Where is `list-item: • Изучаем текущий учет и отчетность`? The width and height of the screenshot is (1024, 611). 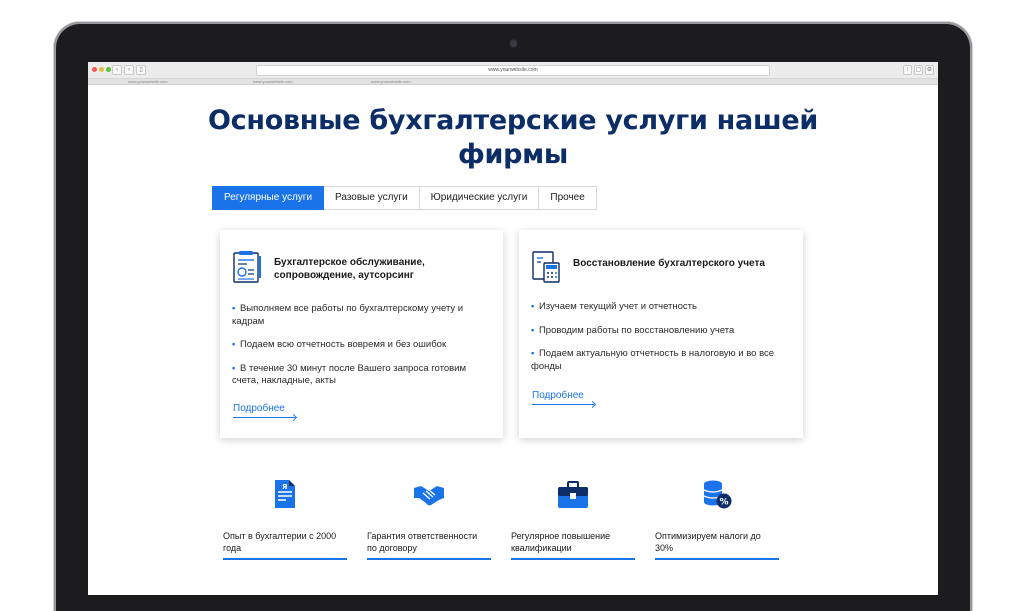 list-item: • Изучаем текущий учет и отчетность is located at coordinates (660, 307).